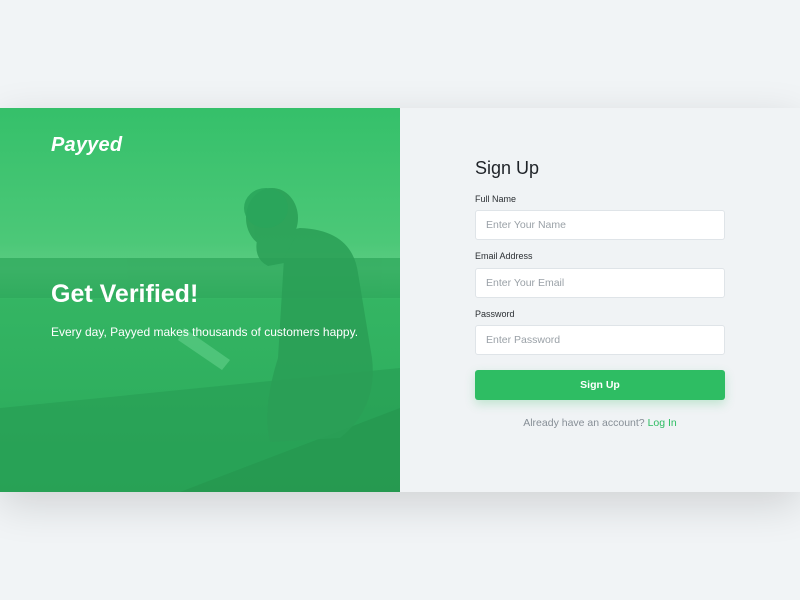 Image resolution: width=800 pixels, height=600 pixels. What do you see at coordinates (86, 145) in the screenshot?
I see `brand-logo: Payyed` at bounding box center [86, 145].